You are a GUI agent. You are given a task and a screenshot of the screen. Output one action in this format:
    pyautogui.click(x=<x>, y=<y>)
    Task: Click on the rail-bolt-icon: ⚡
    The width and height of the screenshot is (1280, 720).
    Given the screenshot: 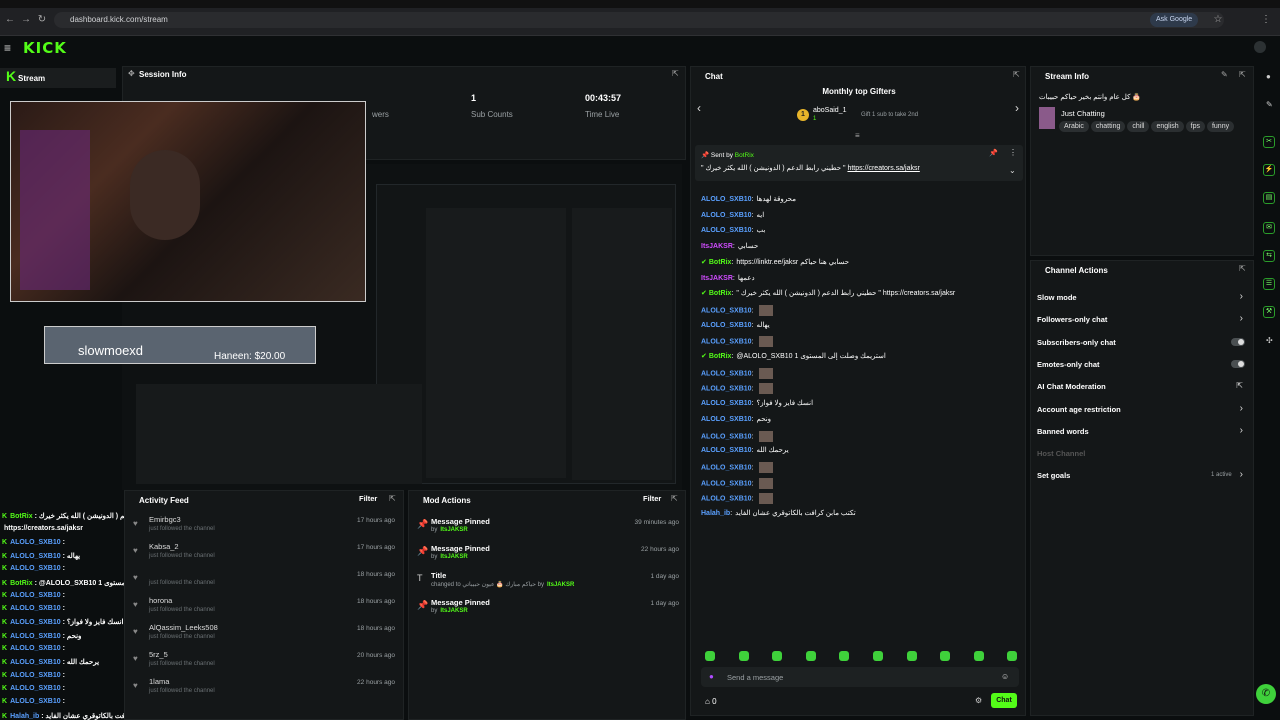 What is the action you would take?
    pyautogui.click(x=1269, y=170)
    